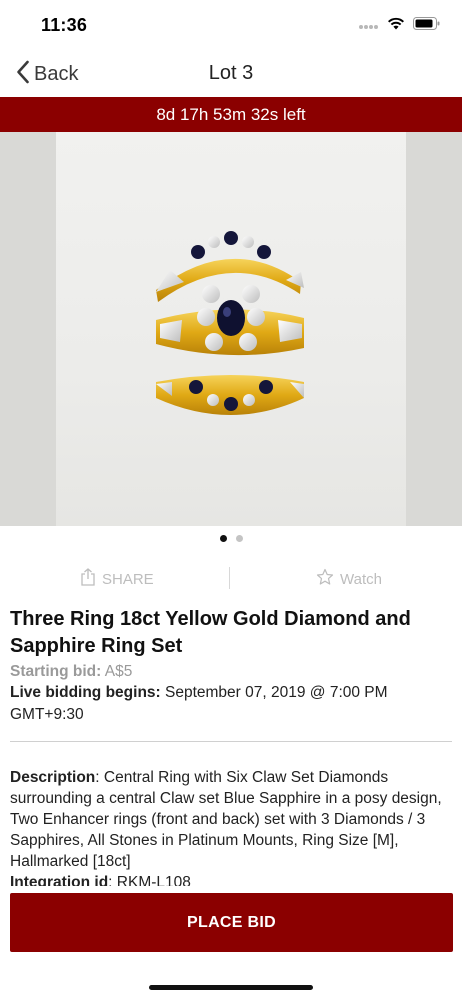  Describe the element at coordinates (231, 741) in the screenshot. I see `section-divider` at that location.